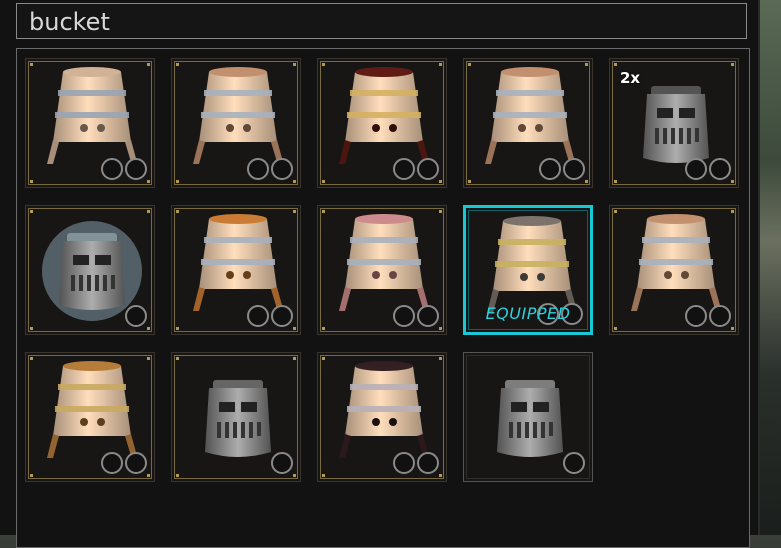 This screenshot has height=548, width=781. I want to click on stack-count: 2x, so click(630, 78).